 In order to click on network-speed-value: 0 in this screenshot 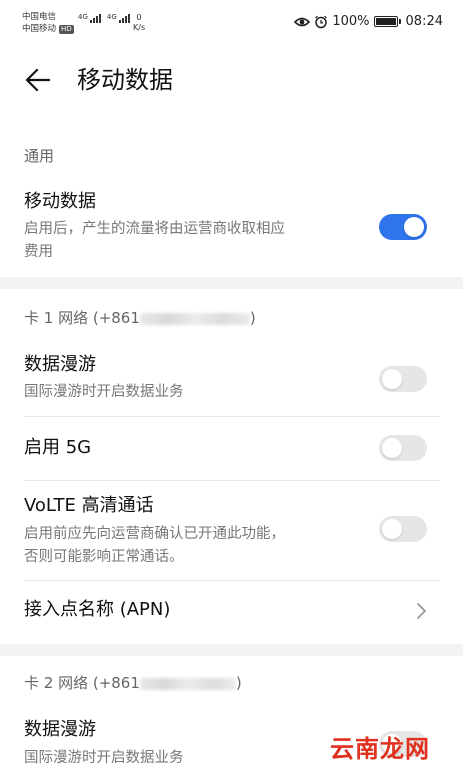, I will do `click(139, 17)`.